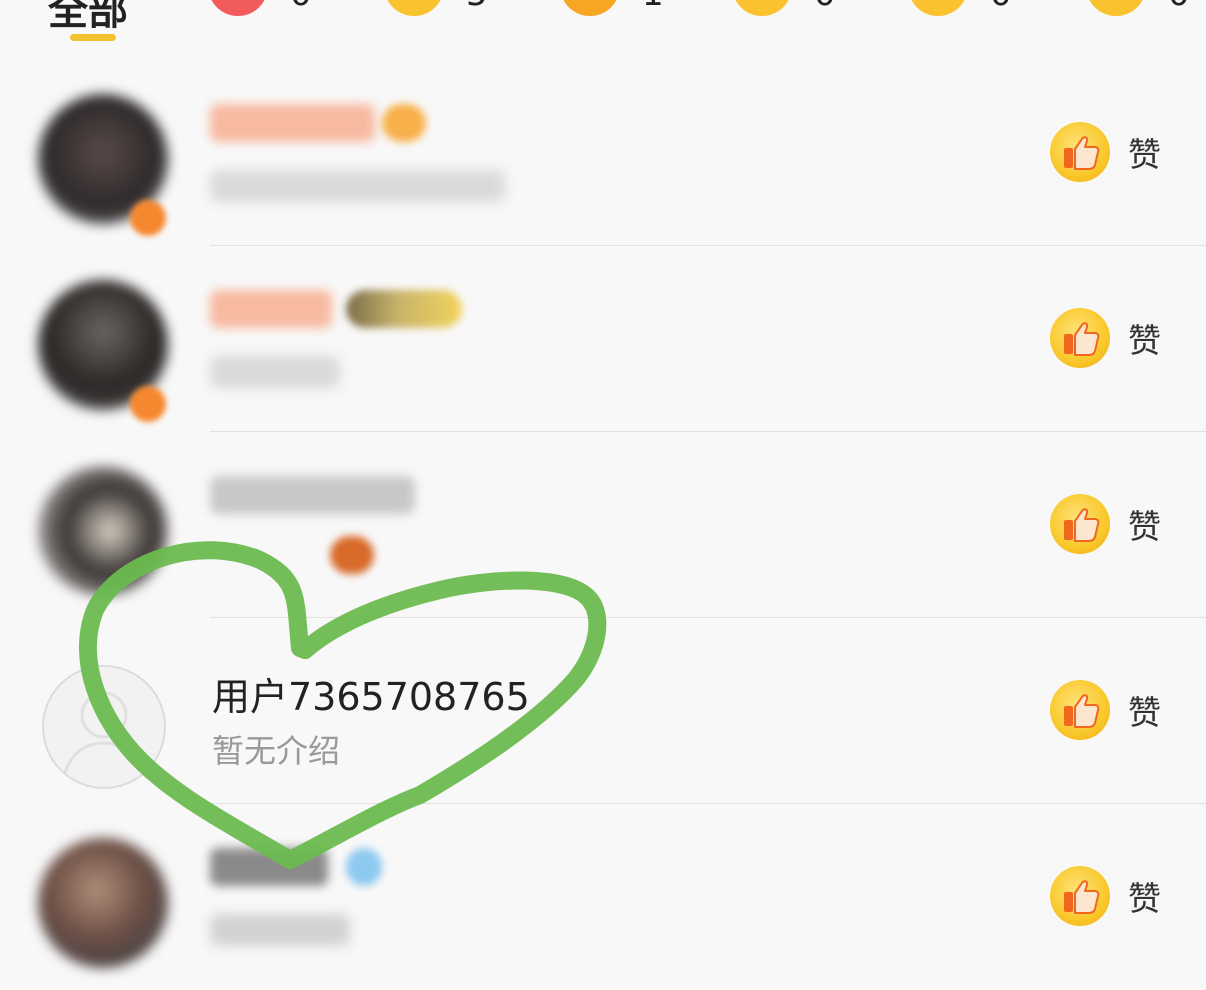 The image size is (1206, 990). Describe the element at coordinates (371, 693) in the screenshot. I see `user-name: 用户7365708765` at that location.